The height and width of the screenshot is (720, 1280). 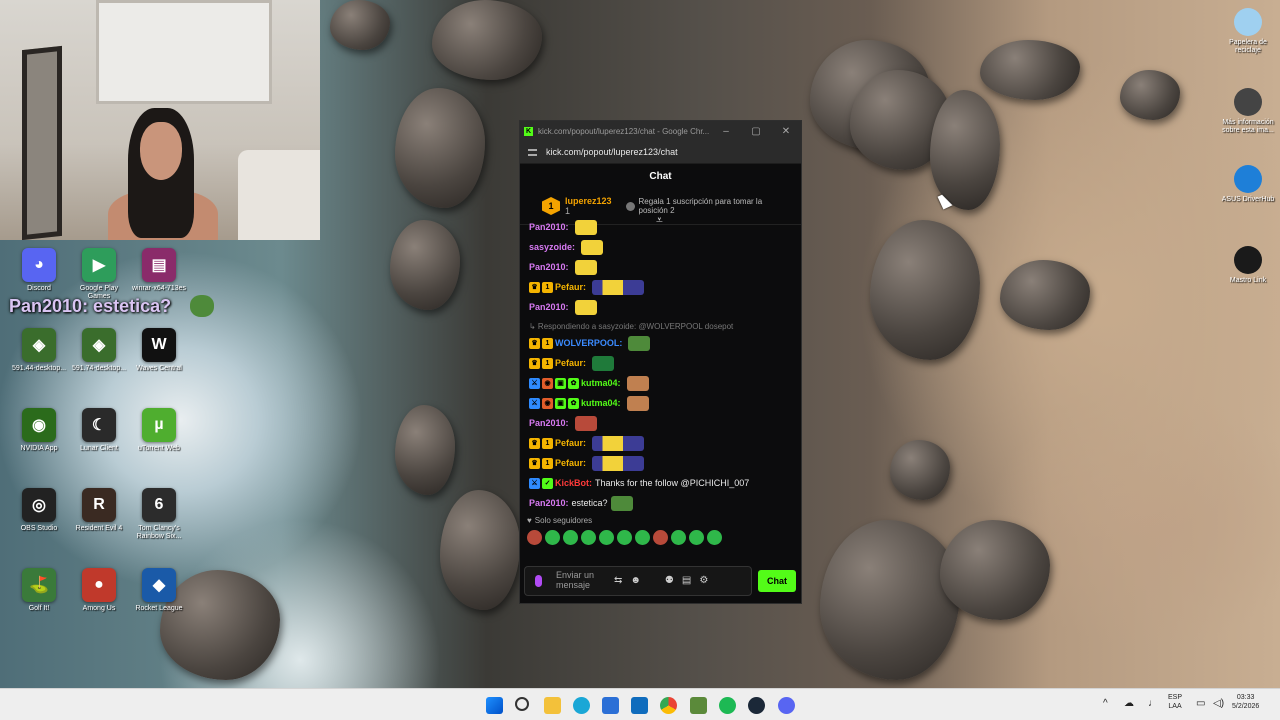 I want to click on desktop-icon: µ uTorrent Web, so click(x=159, y=430).